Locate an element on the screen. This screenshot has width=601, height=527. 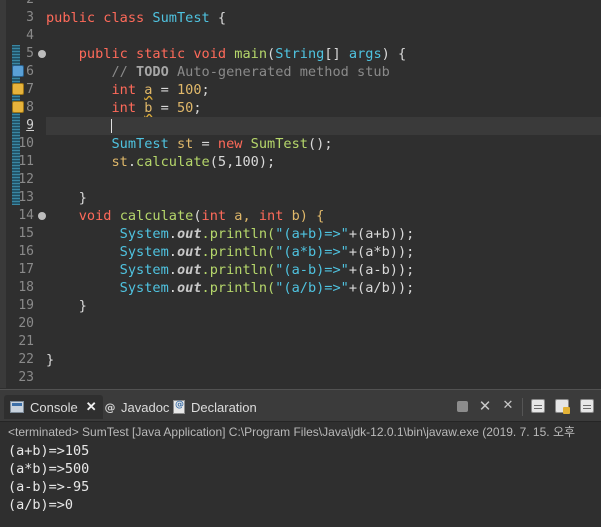
code-line: SumTest st = new SumTest(); is located at coordinates (323, 144).